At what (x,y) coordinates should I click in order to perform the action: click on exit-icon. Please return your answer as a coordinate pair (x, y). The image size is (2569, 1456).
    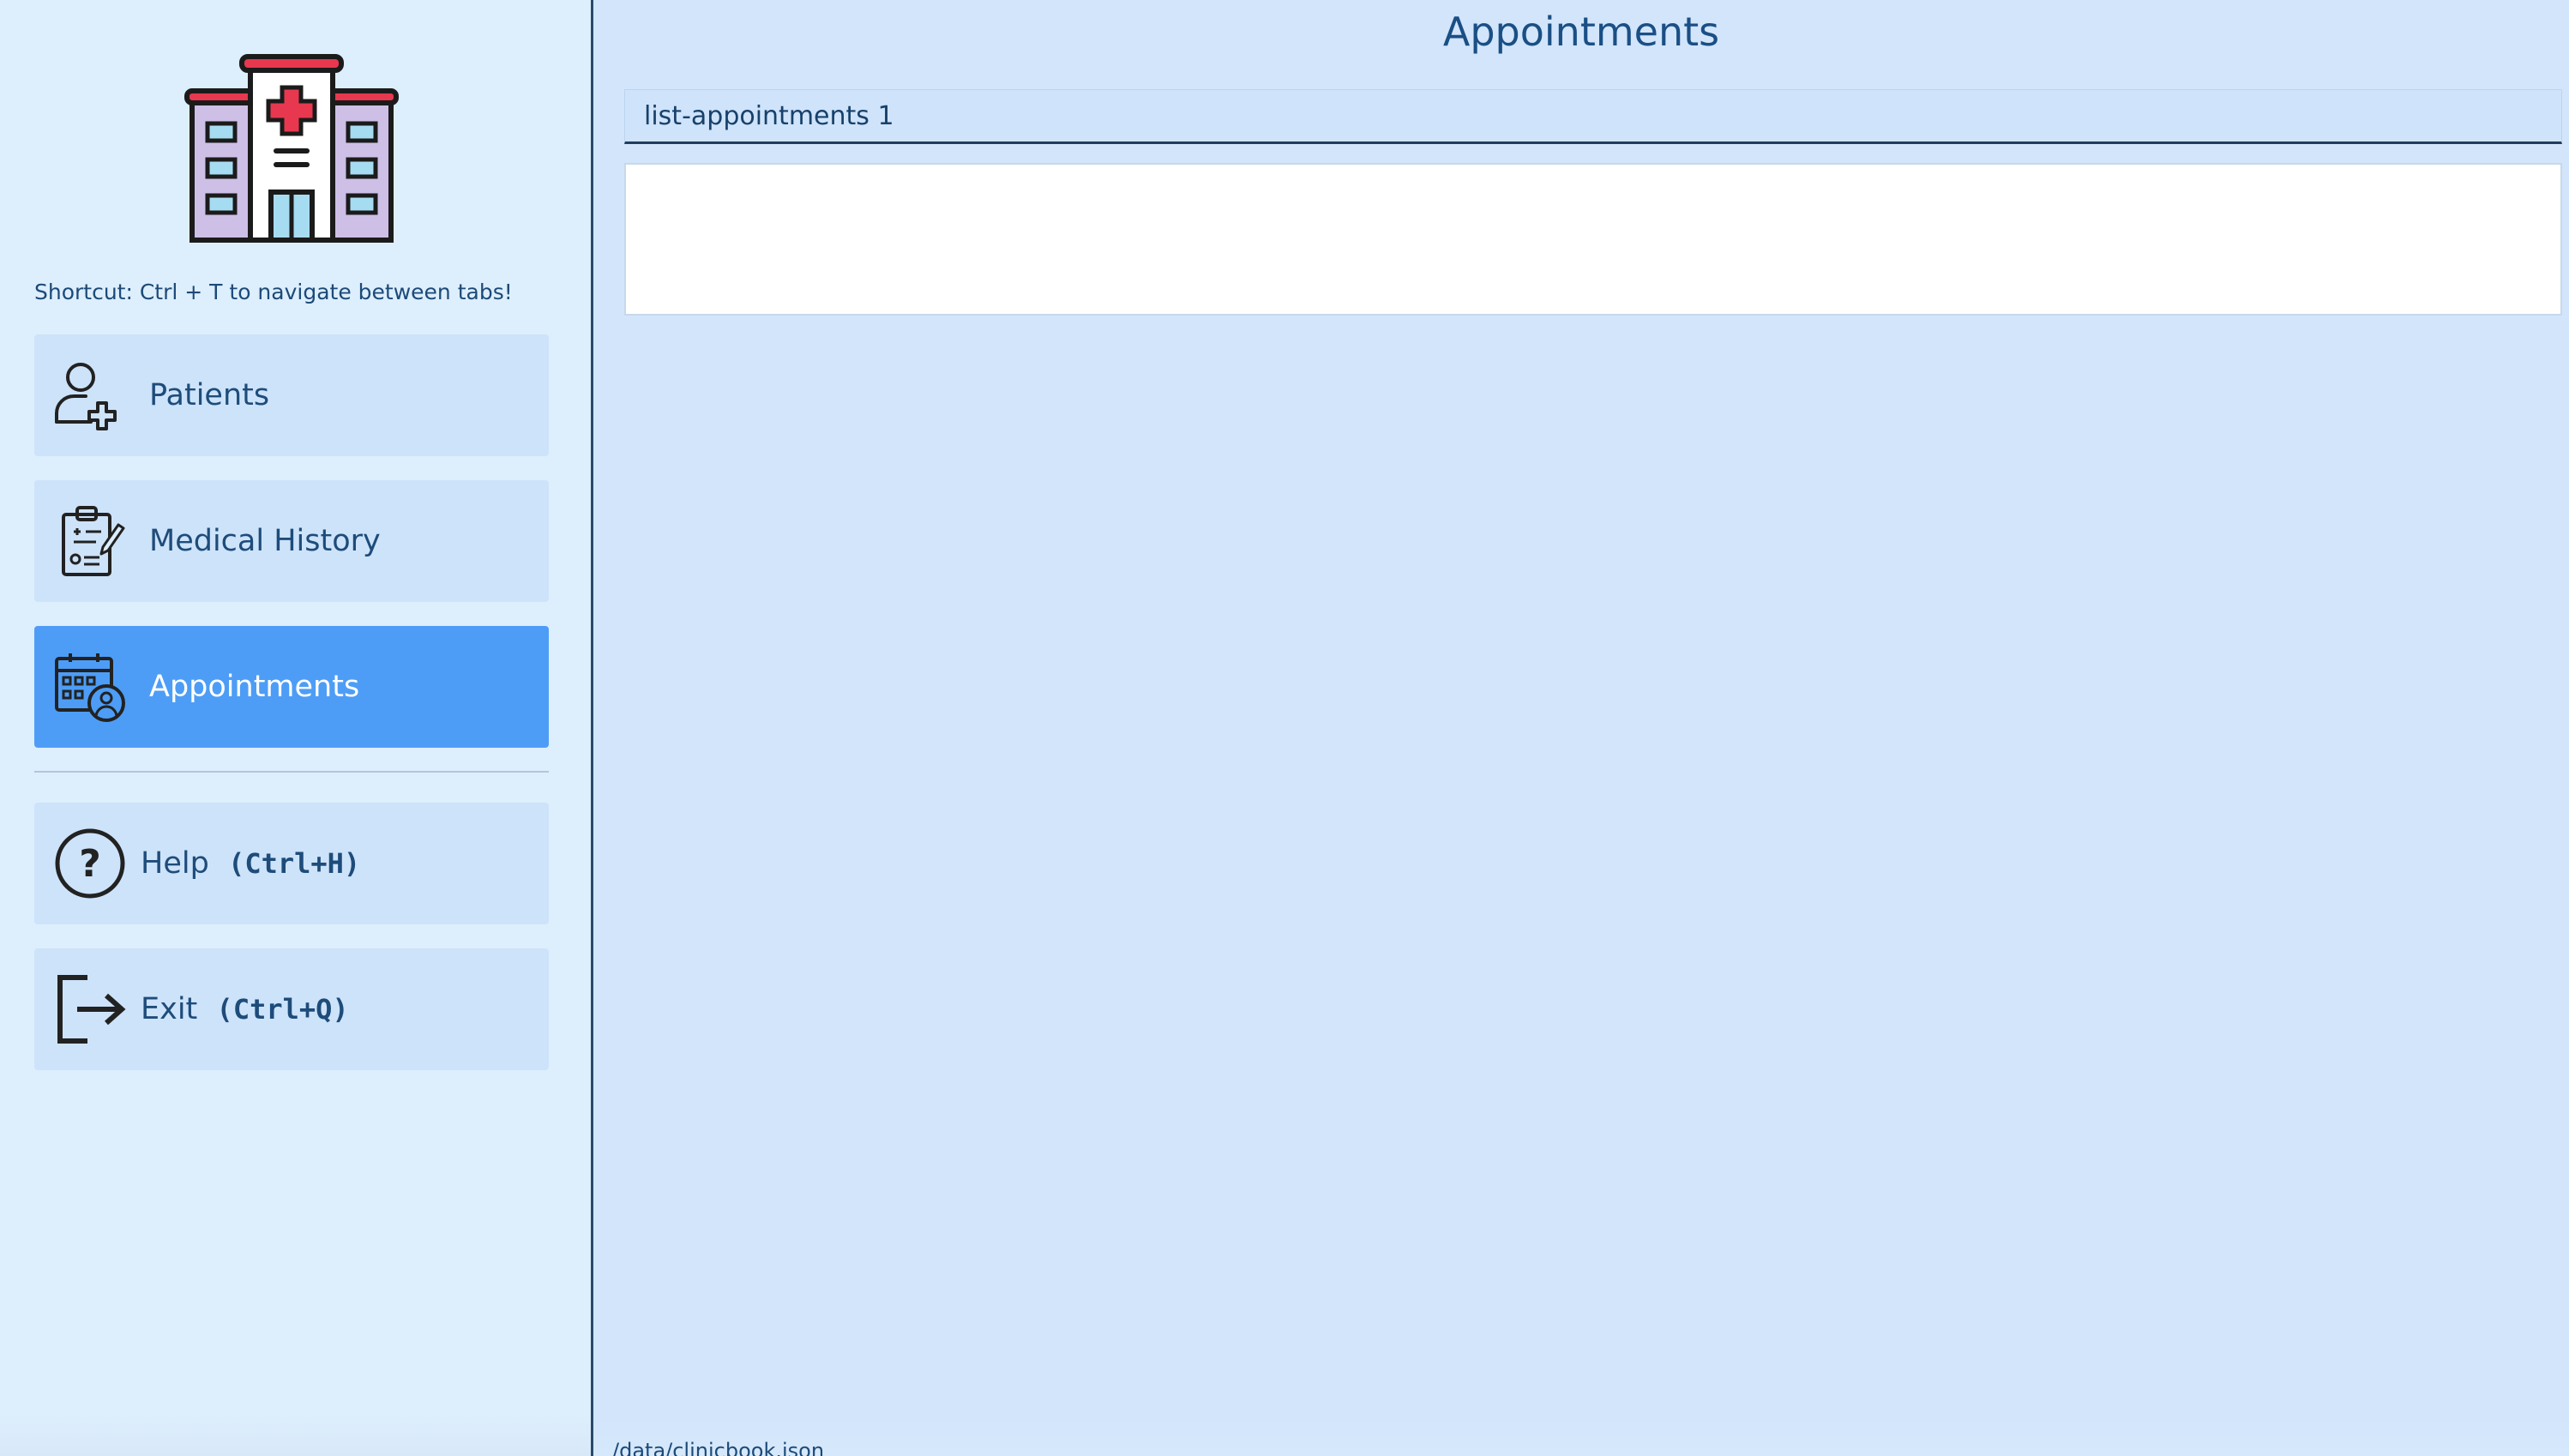
    Looking at the image, I should click on (91, 1010).